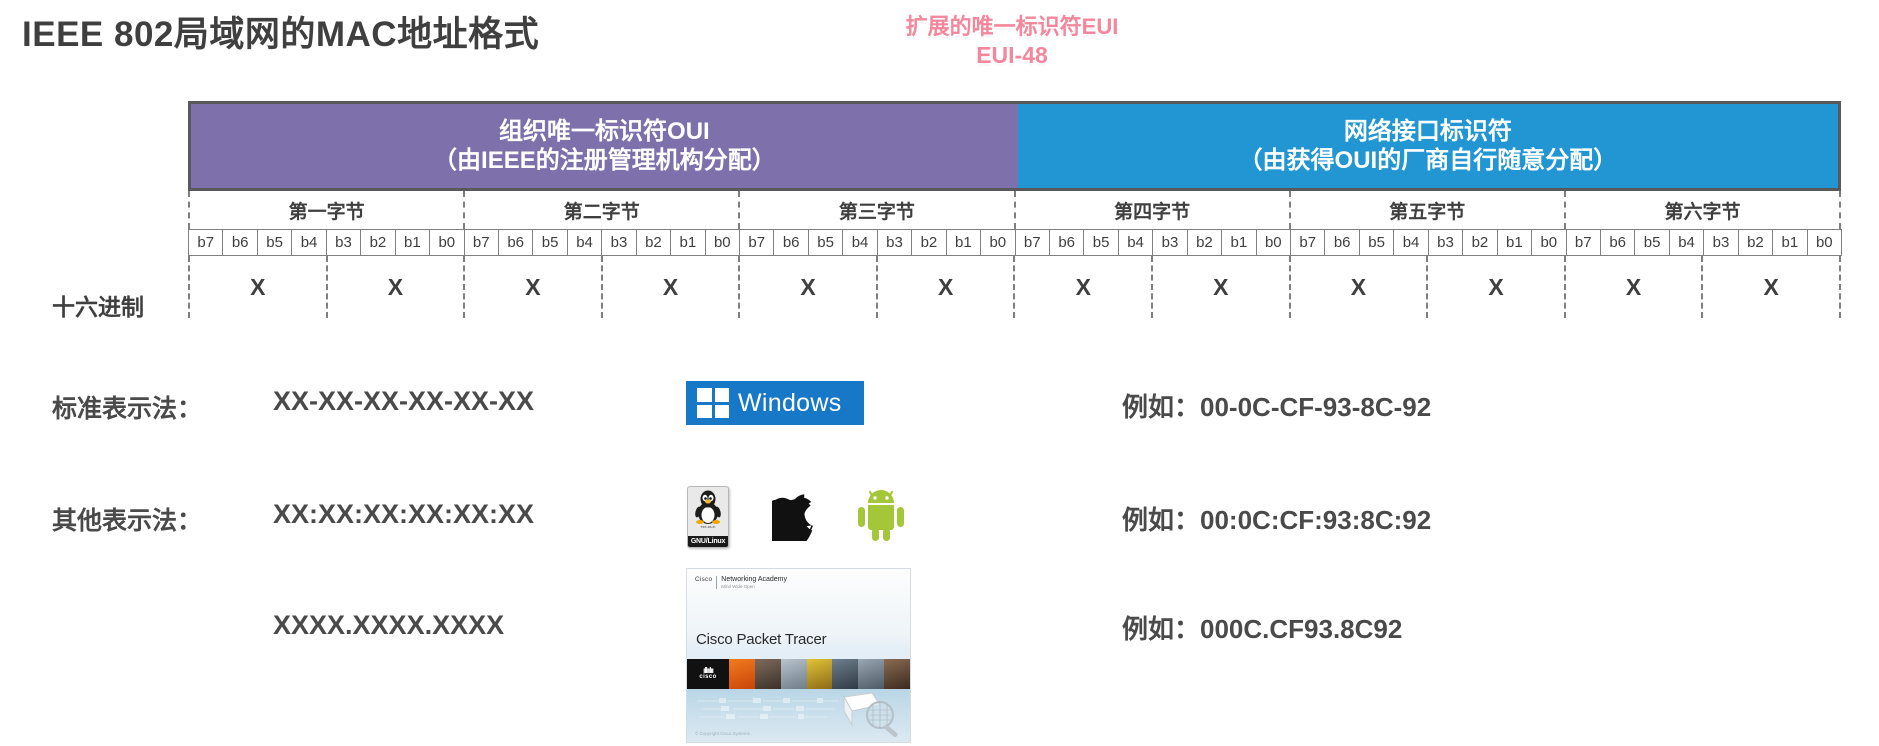 This screenshot has height=746, width=1879. What do you see at coordinates (717, 582) in the screenshot?
I see `divider` at bounding box center [717, 582].